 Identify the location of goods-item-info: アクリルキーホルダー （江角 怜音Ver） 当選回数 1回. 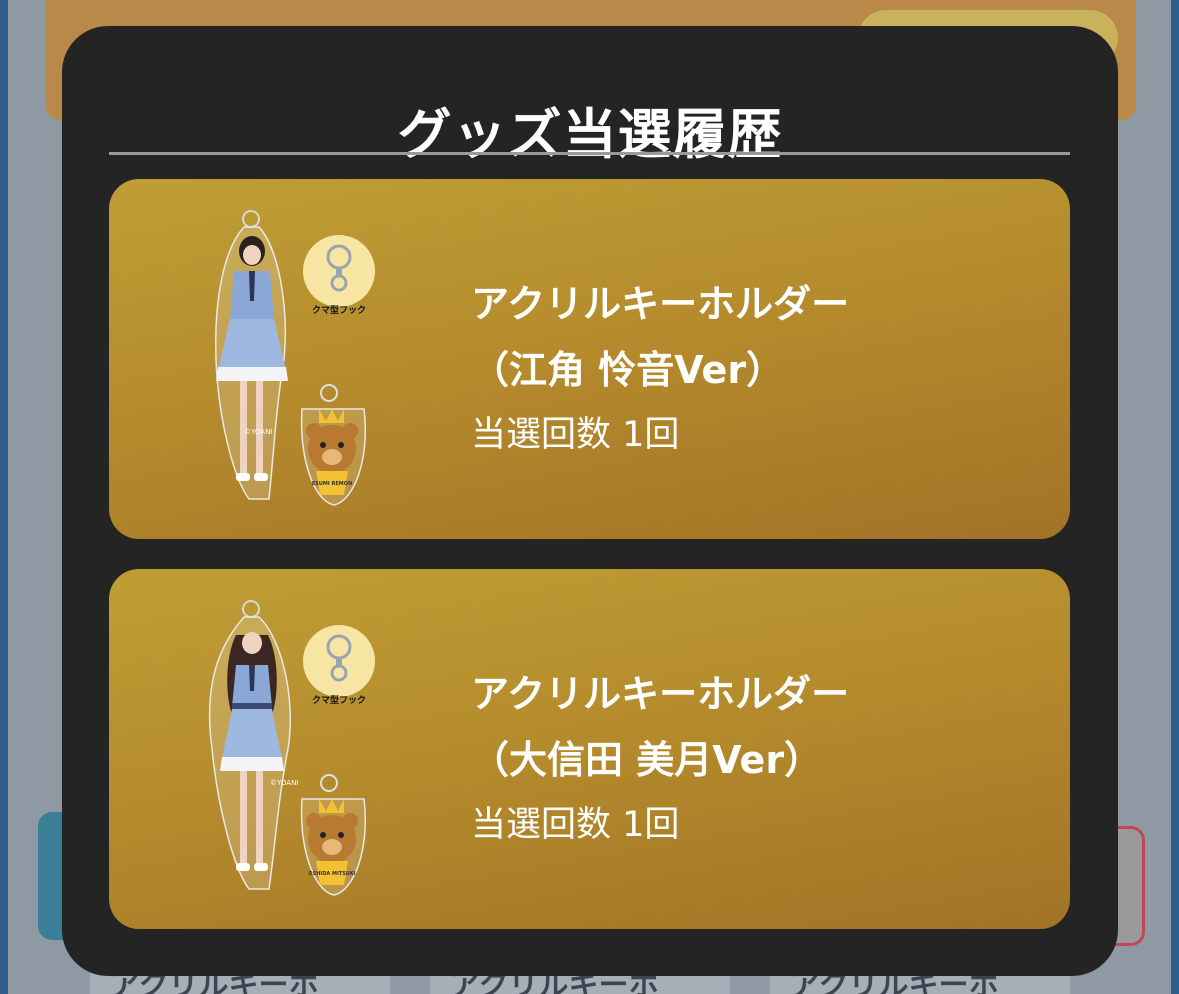
(660, 369).